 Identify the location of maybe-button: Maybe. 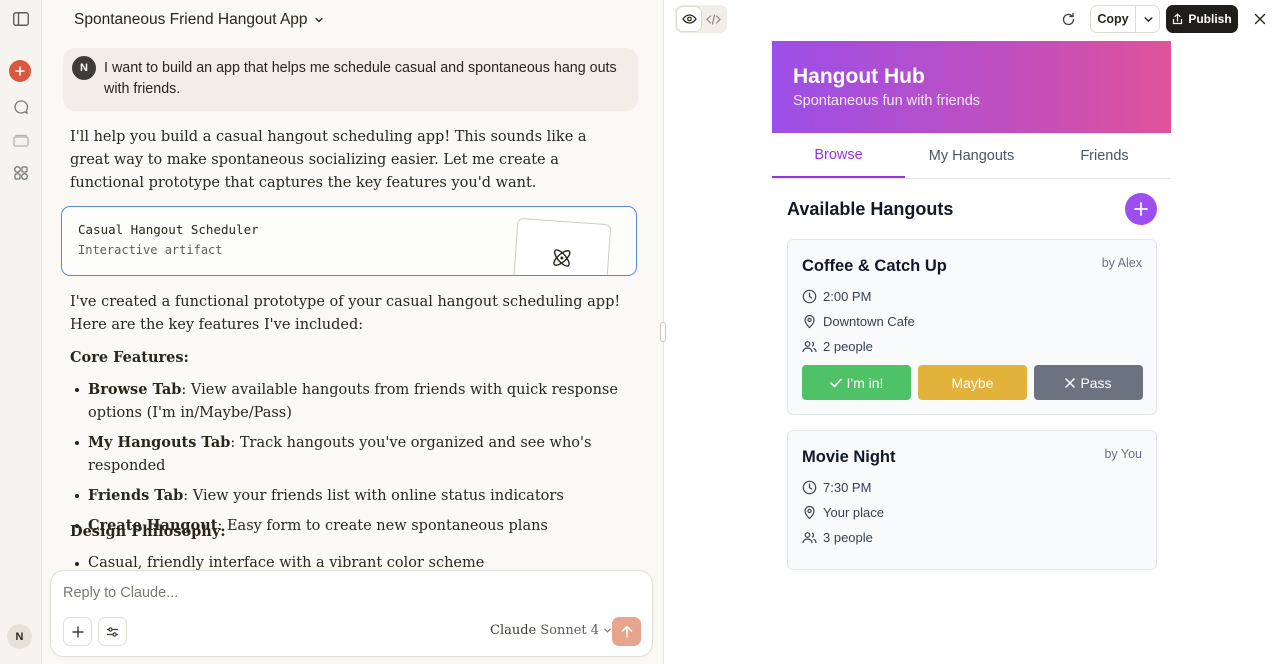
(972, 382).